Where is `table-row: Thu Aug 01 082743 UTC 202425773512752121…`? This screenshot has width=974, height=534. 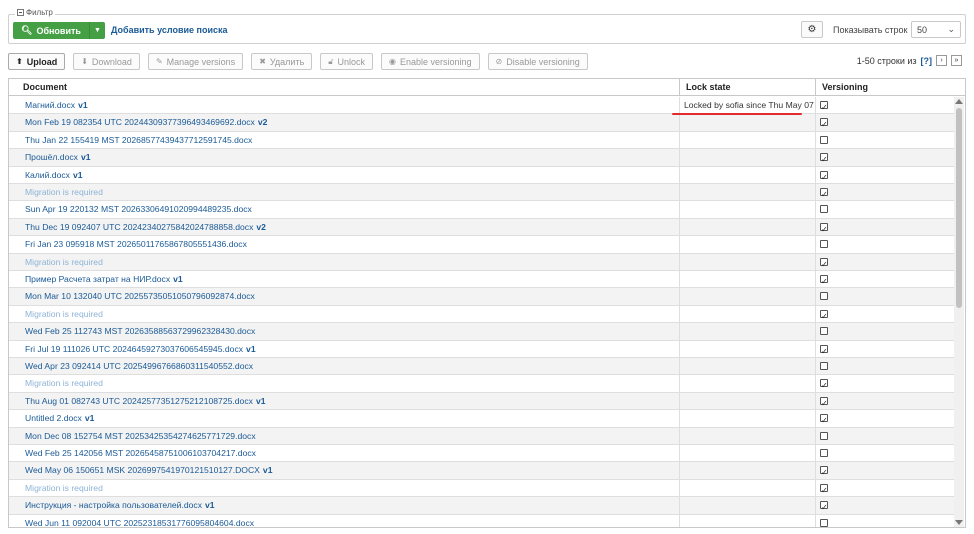
table-row: Thu Aug 01 082743 UTC 202425773512752121… is located at coordinates (482, 401).